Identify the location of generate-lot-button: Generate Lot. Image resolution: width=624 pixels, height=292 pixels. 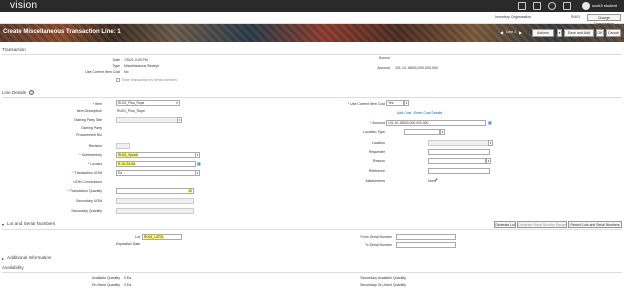
(505, 224).